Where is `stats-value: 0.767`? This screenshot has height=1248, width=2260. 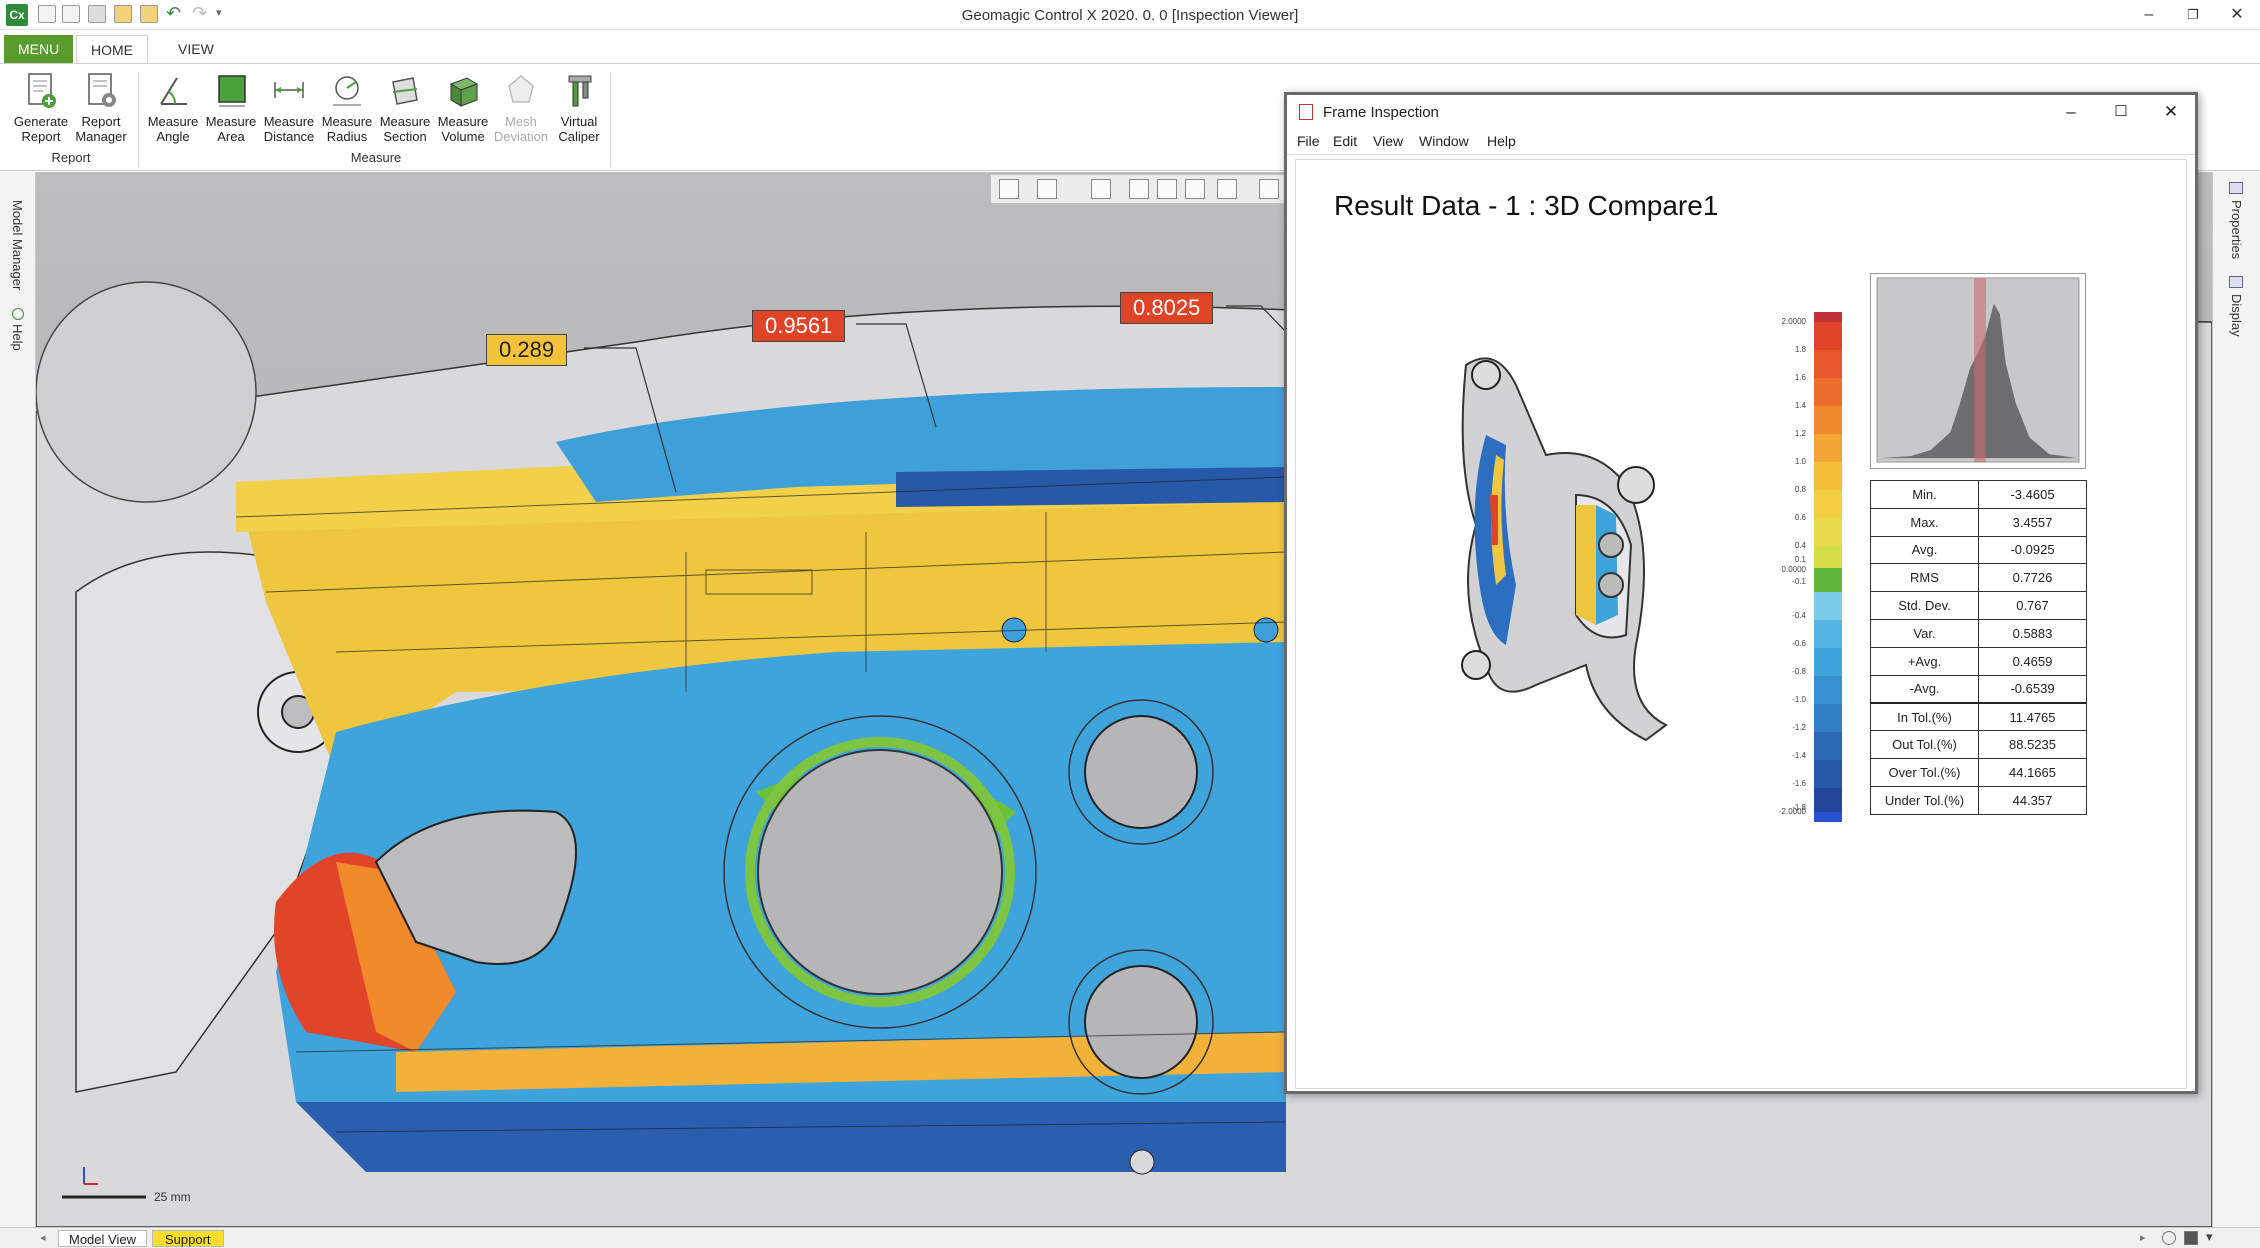
stats-value: 0.767 is located at coordinates (2032, 605).